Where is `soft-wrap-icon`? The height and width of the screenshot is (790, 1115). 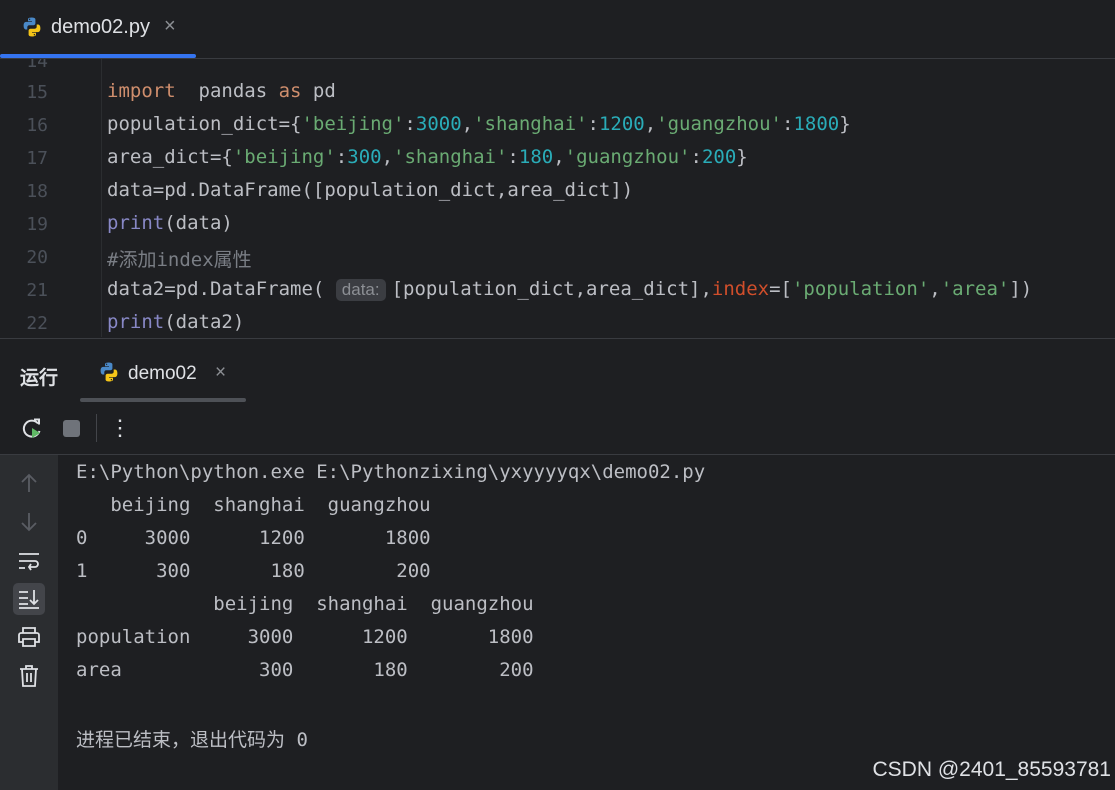 soft-wrap-icon is located at coordinates (29, 561).